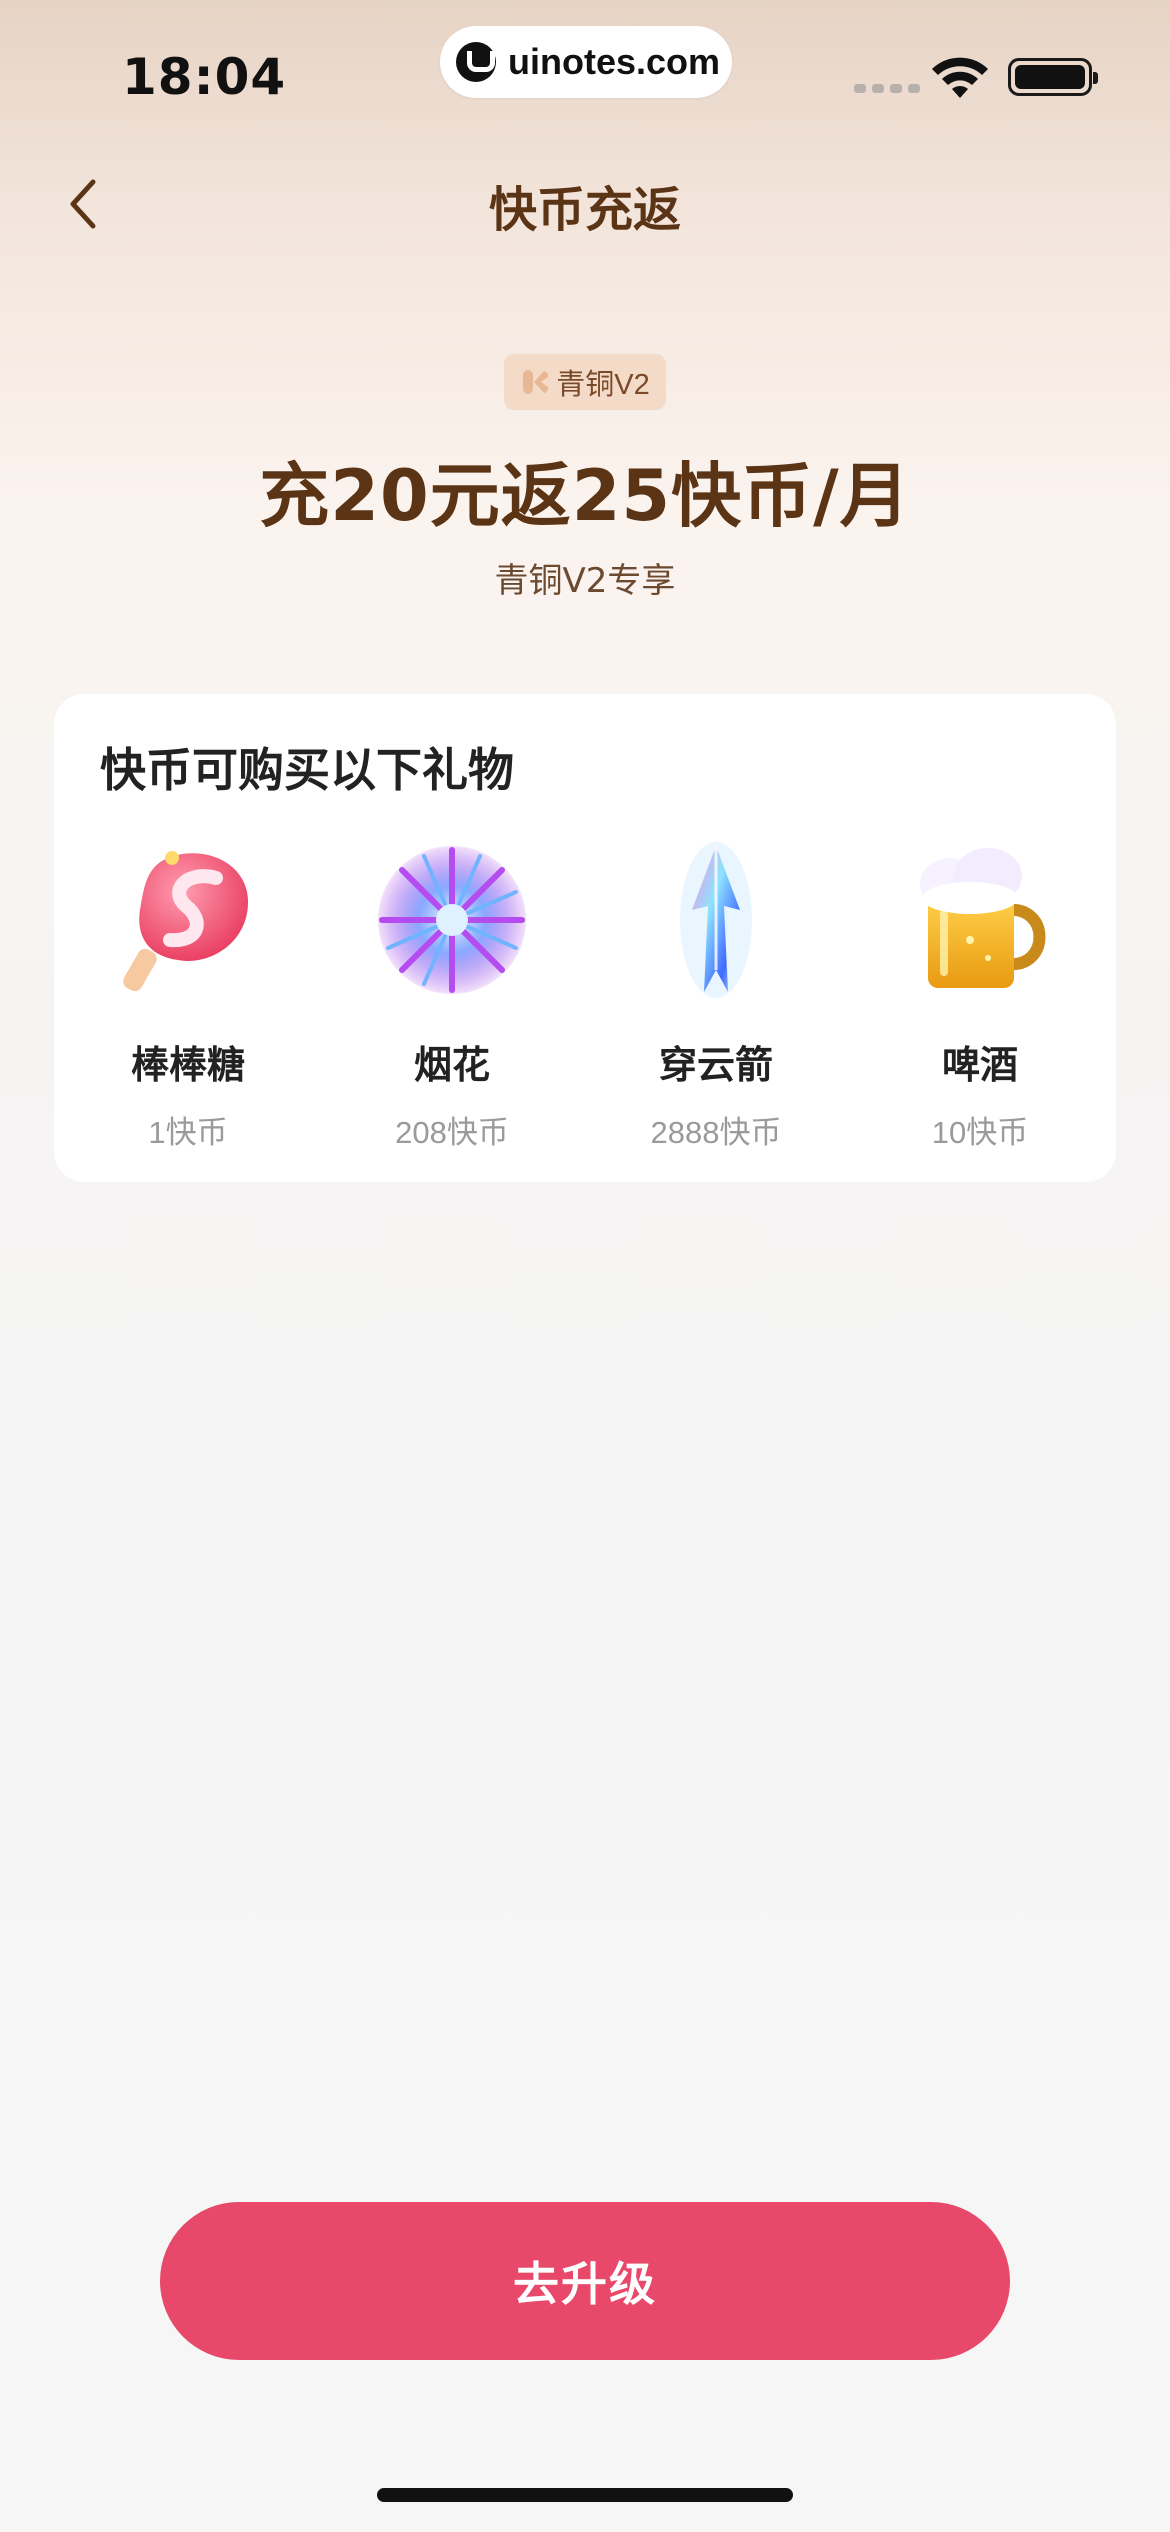 This screenshot has height=2532, width=1170. What do you see at coordinates (585, 581) in the screenshot?
I see `reward-subline: 青铜V2专享` at bounding box center [585, 581].